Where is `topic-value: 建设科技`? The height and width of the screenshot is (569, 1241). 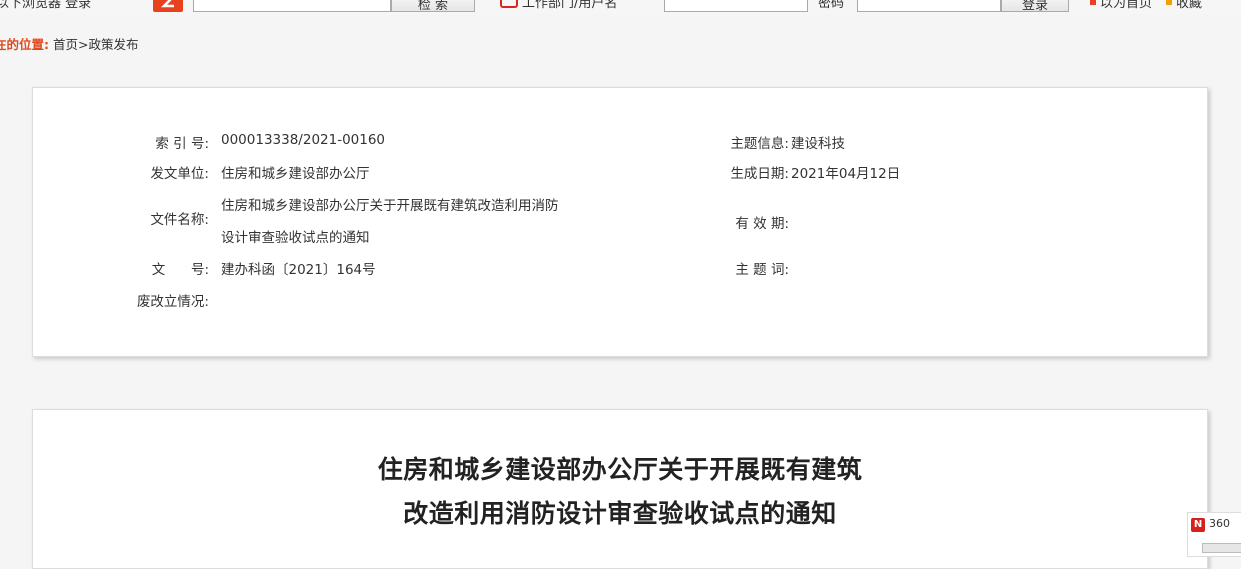 topic-value: 建设科技 is located at coordinates (818, 144).